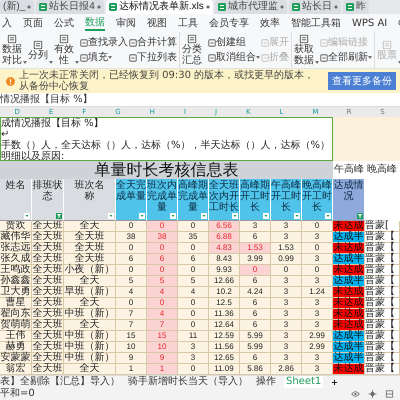 This screenshot has width=400, height=400. I want to click on table-cell: 张久成, so click(16, 259).